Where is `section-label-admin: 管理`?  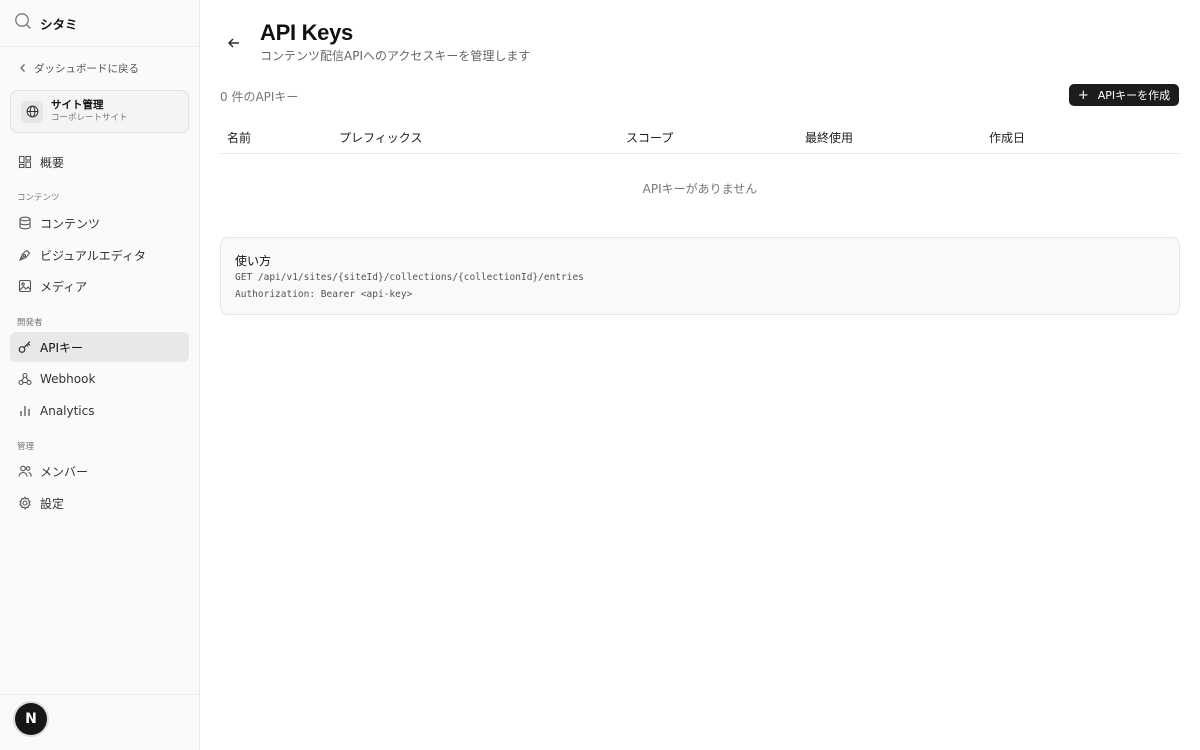
section-label-admin: 管理 is located at coordinates (26, 447).